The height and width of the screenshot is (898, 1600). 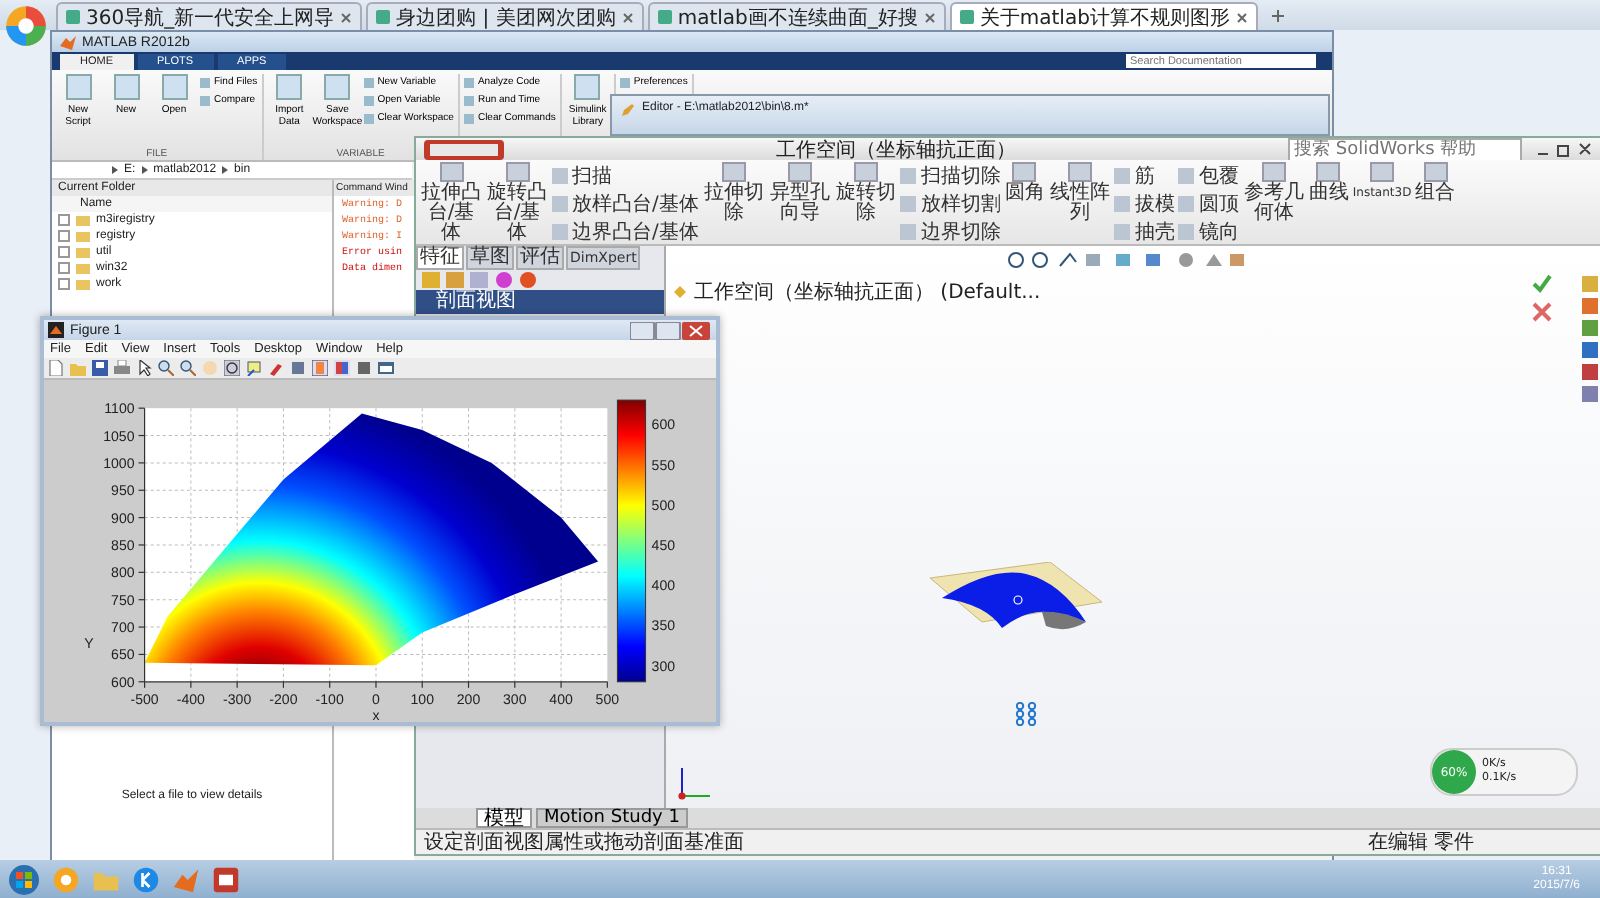 What do you see at coordinates (100, 367) in the screenshot?
I see `save-icon` at bounding box center [100, 367].